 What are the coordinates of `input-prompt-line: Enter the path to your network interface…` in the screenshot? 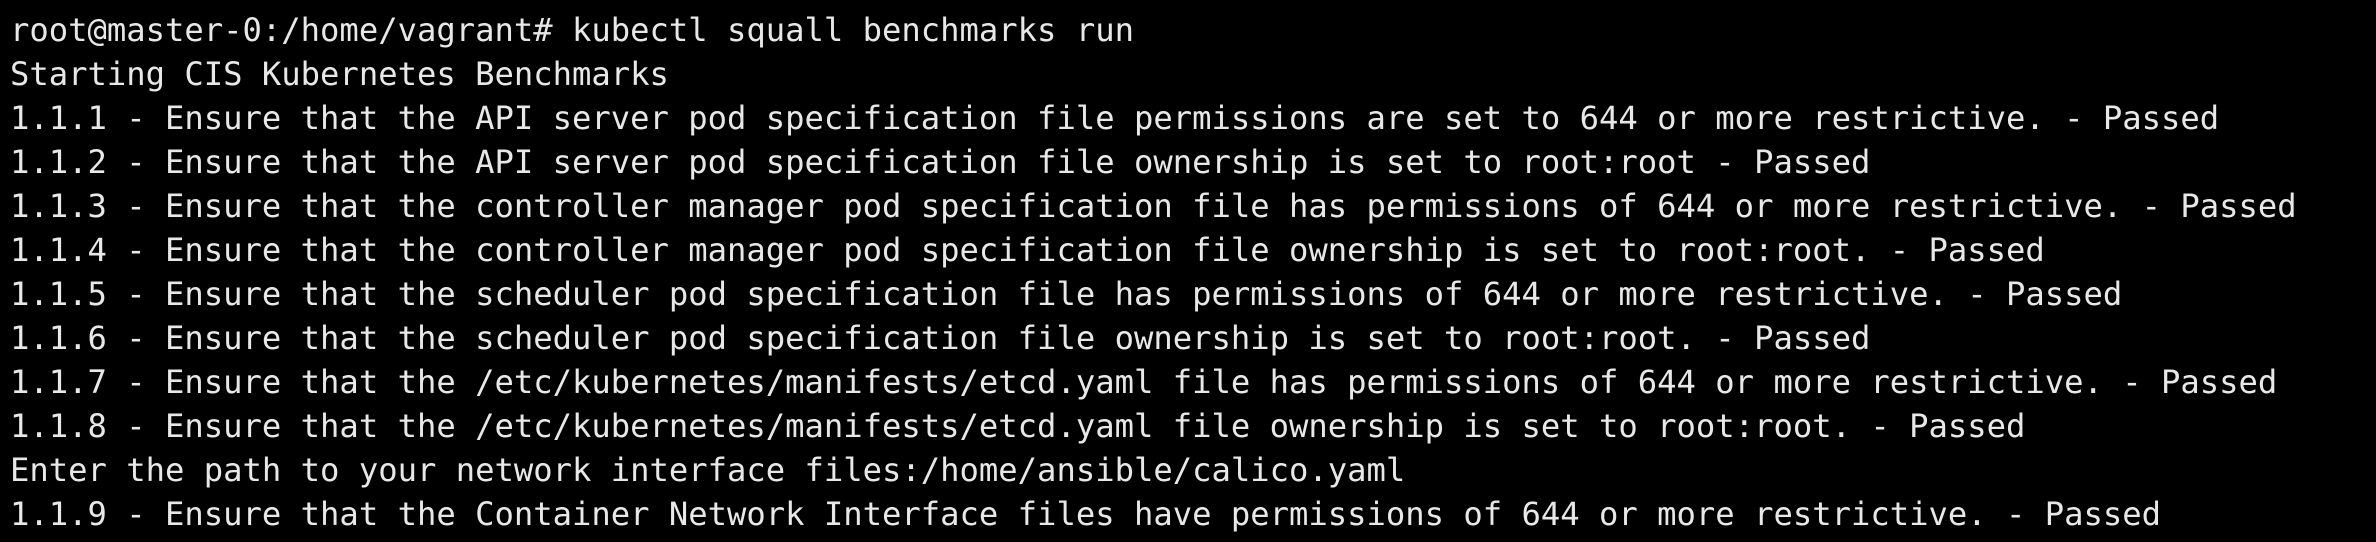 It's located at (708, 470).